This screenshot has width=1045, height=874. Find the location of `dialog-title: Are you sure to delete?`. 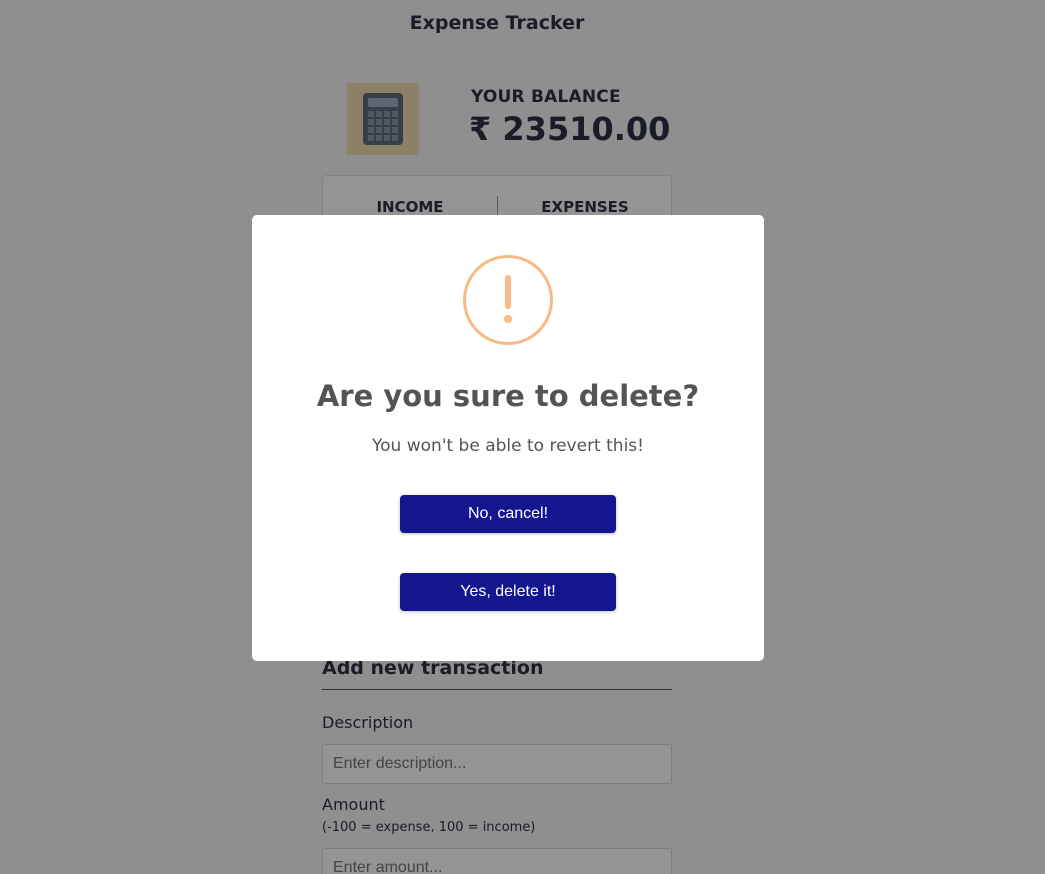

dialog-title: Are you sure to delete? is located at coordinates (508, 396).